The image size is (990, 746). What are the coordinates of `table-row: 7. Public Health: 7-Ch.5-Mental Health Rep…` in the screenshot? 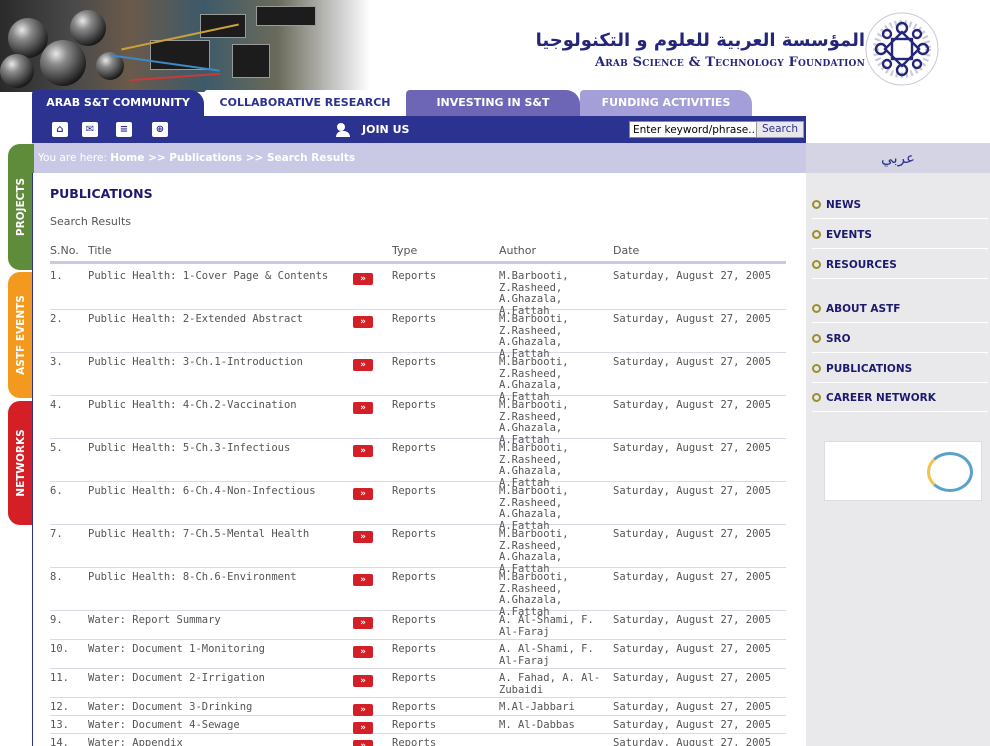 It's located at (418, 550).